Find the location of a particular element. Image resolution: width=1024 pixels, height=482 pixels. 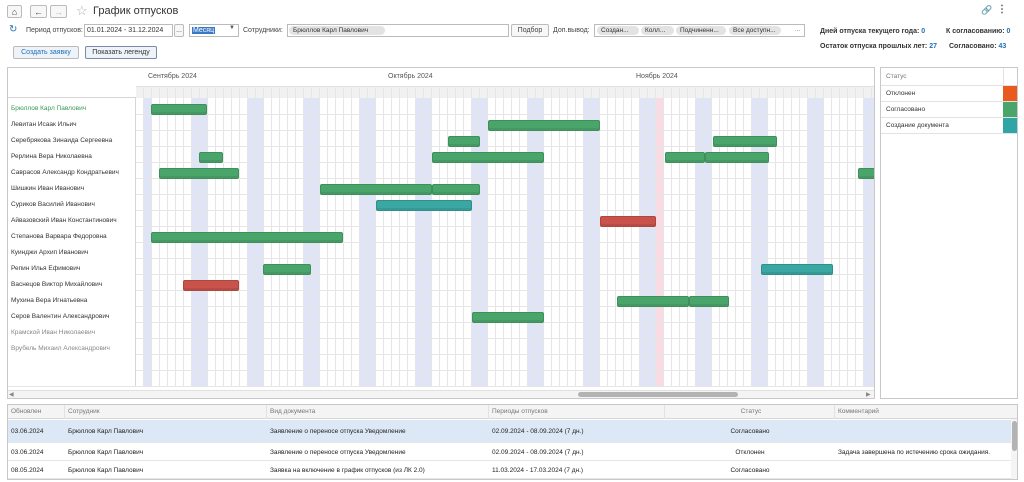

show-legend-button: Показать легенду is located at coordinates (121, 52).